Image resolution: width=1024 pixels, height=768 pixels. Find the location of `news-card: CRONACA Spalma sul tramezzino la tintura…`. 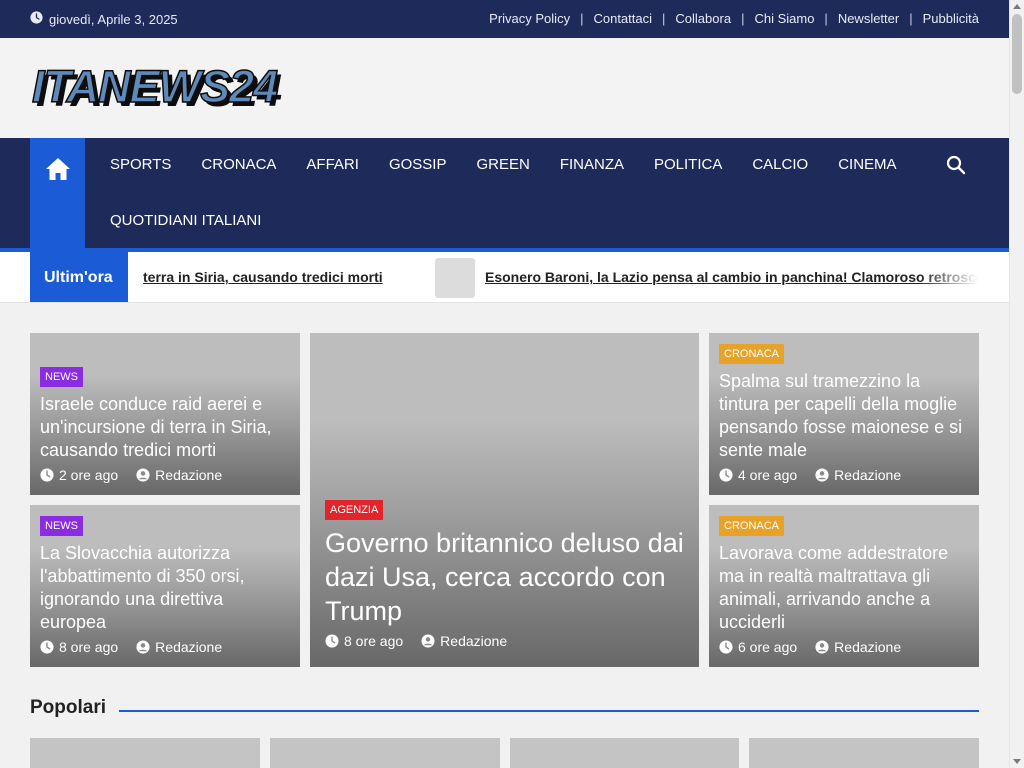

news-card: CRONACA Spalma sul tramezzino la tintura… is located at coordinates (844, 414).